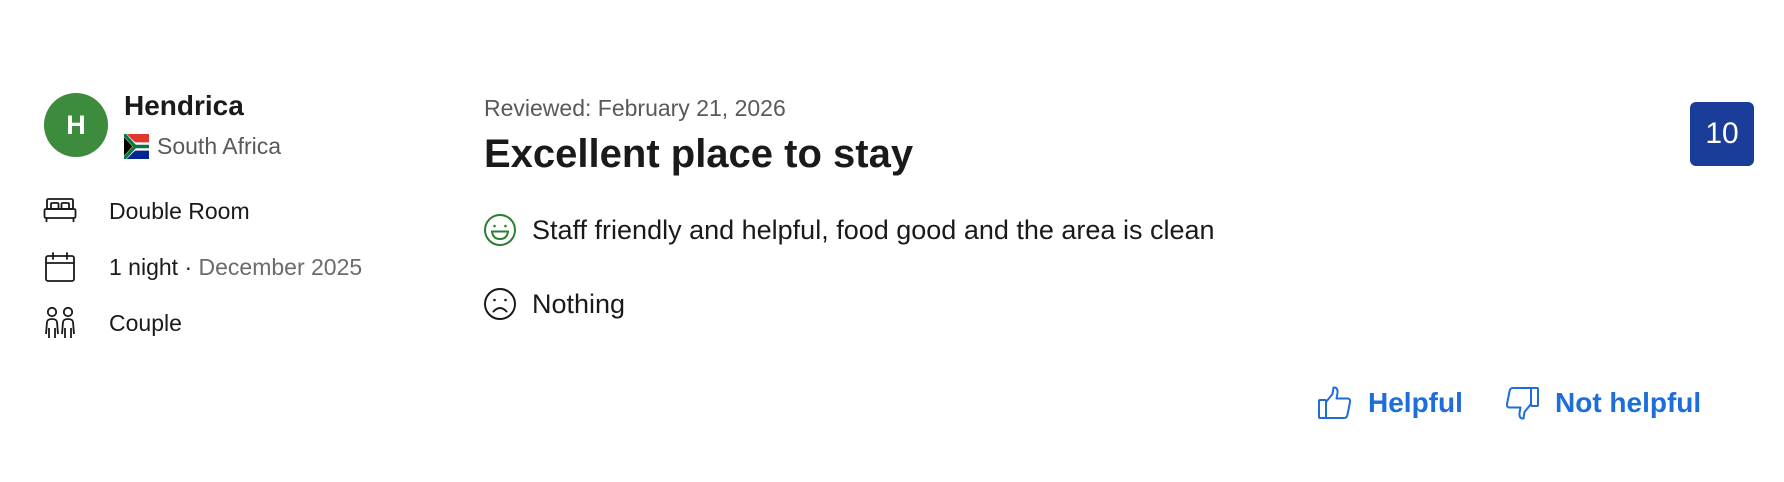 The height and width of the screenshot is (482, 1784). I want to click on not-helpful-button: Not helpful, so click(1602, 403).